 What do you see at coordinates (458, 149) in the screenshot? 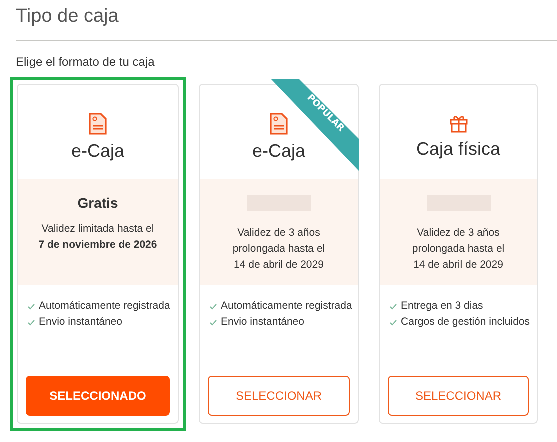
I see `card-title: Caja física` at bounding box center [458, 149].